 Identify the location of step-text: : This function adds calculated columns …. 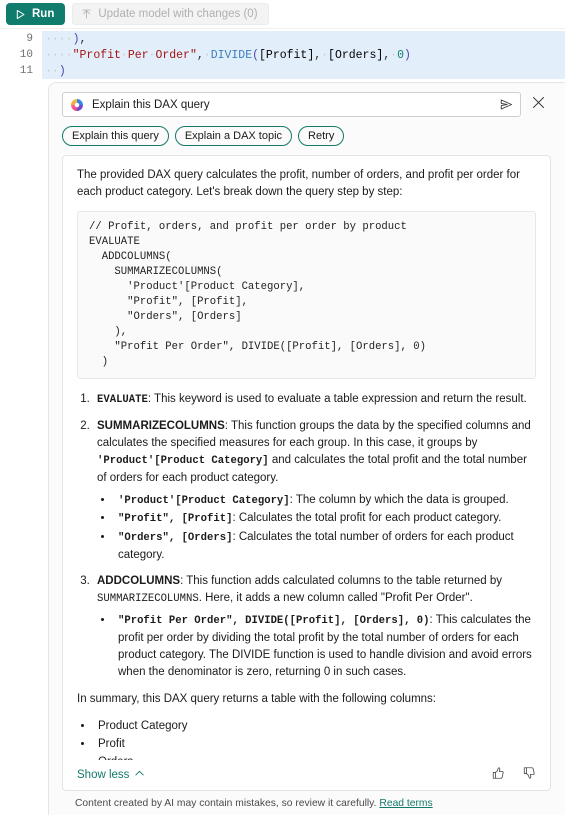
(341, 580).